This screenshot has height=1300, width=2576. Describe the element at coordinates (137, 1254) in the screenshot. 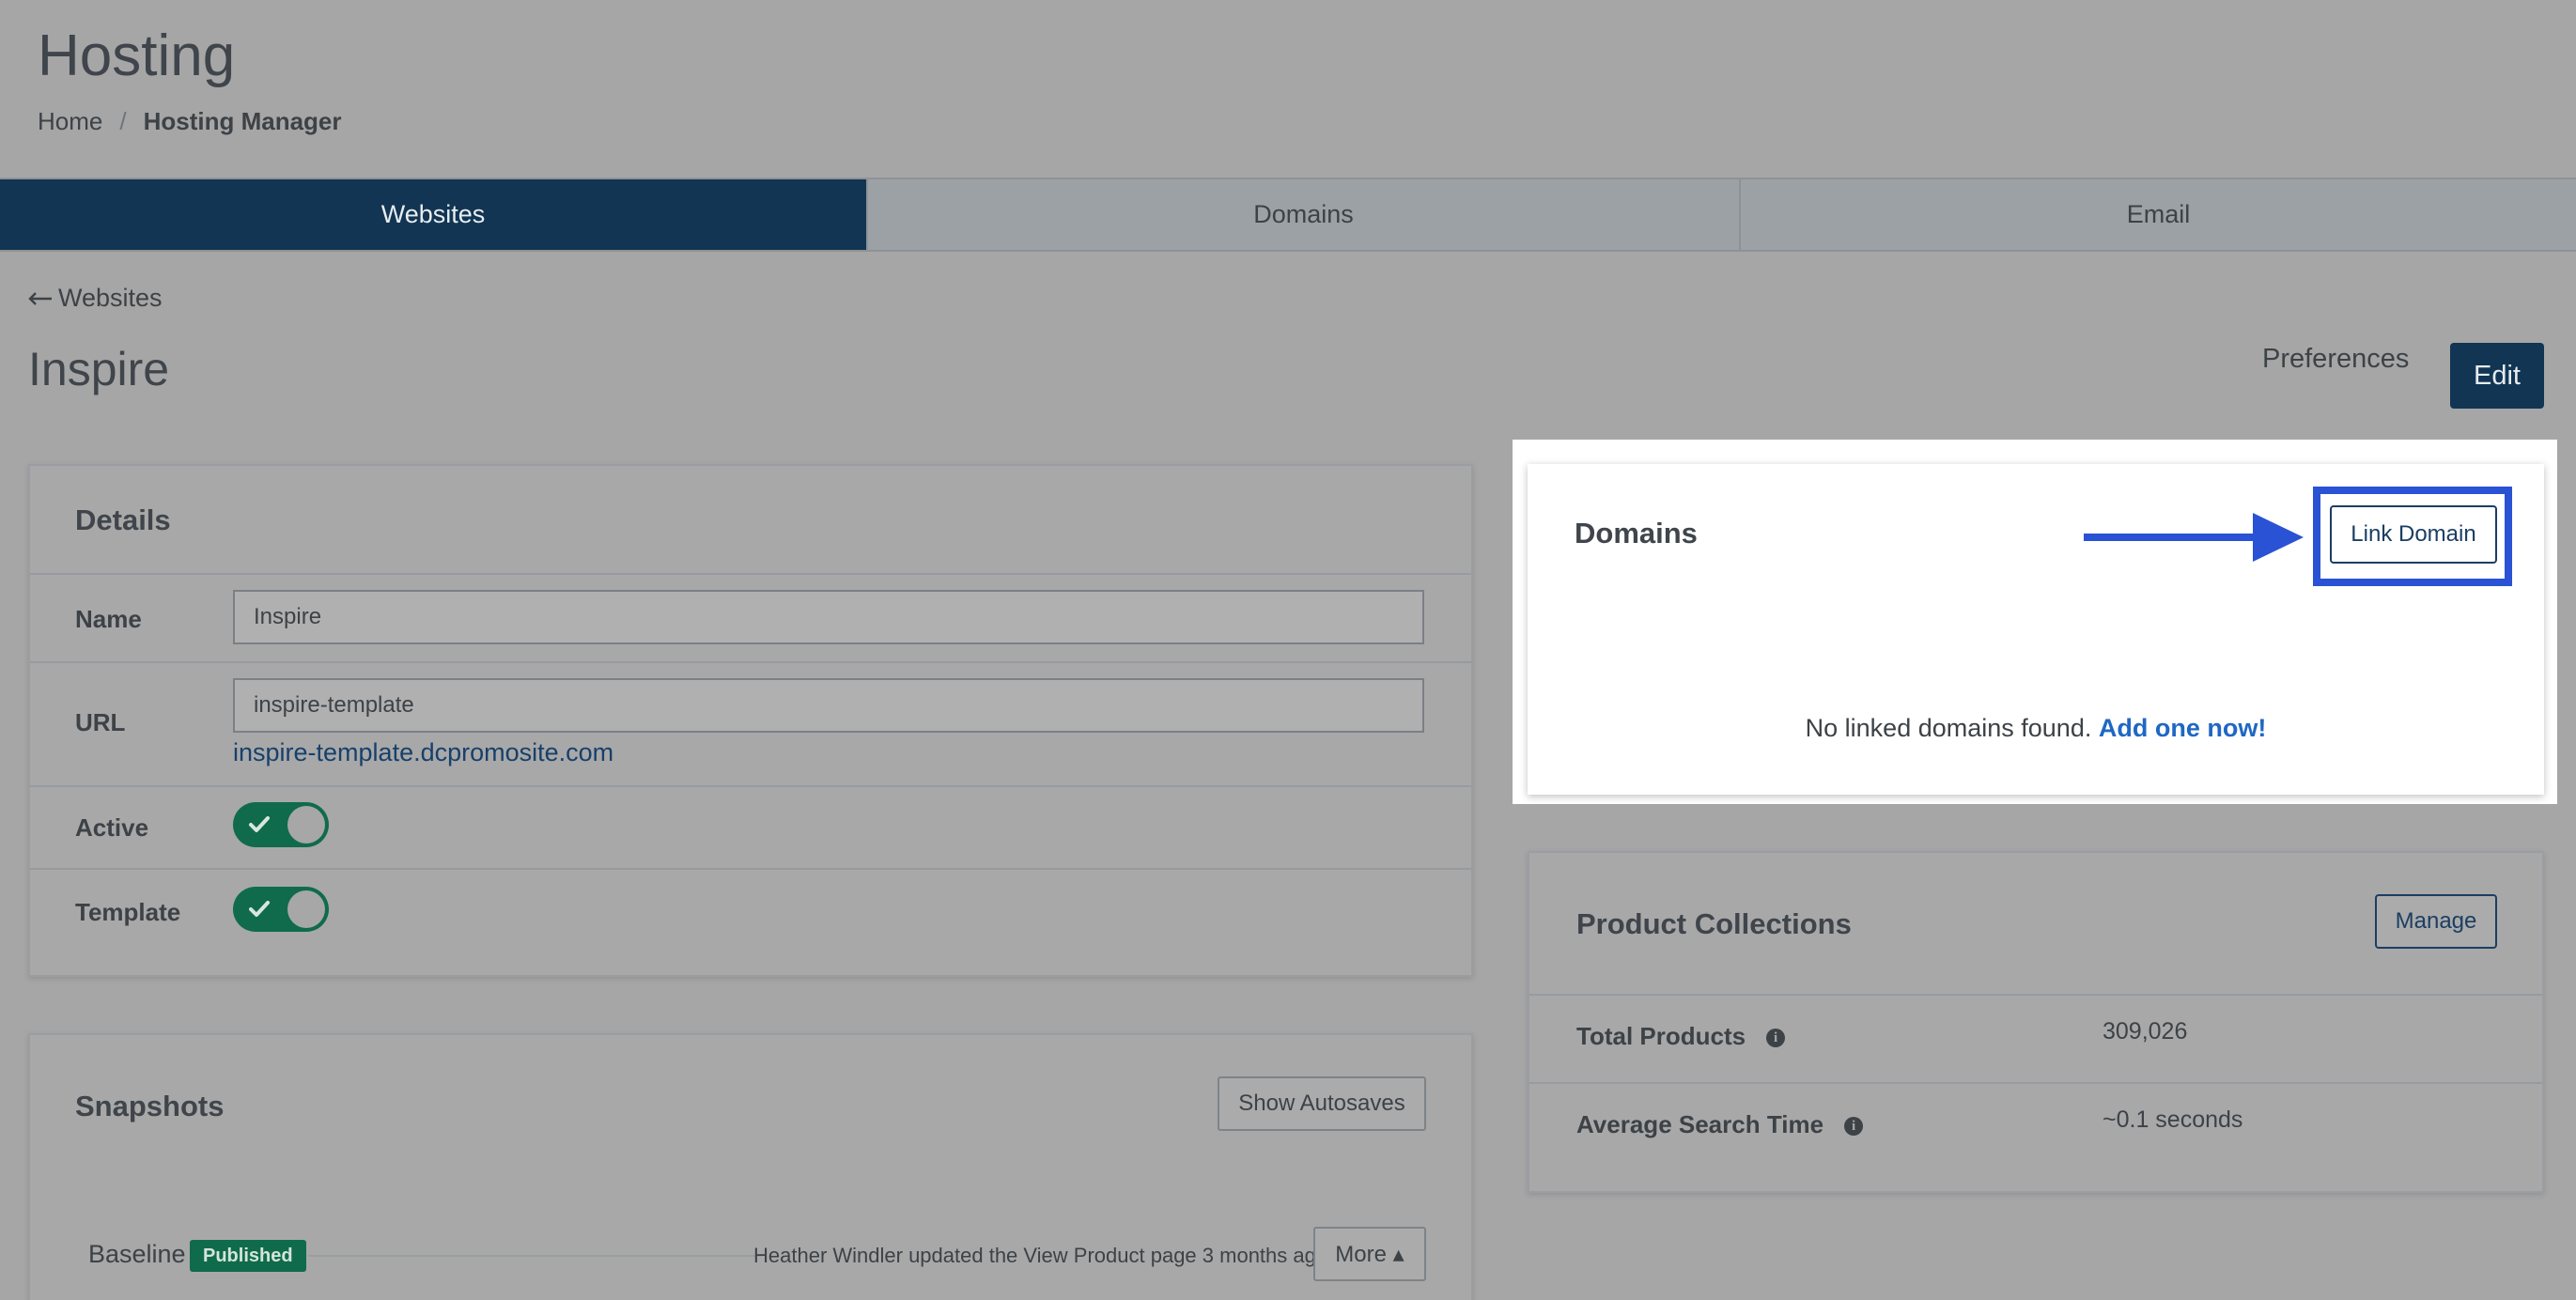

I see `snapshot-name: Baseline` at that location.